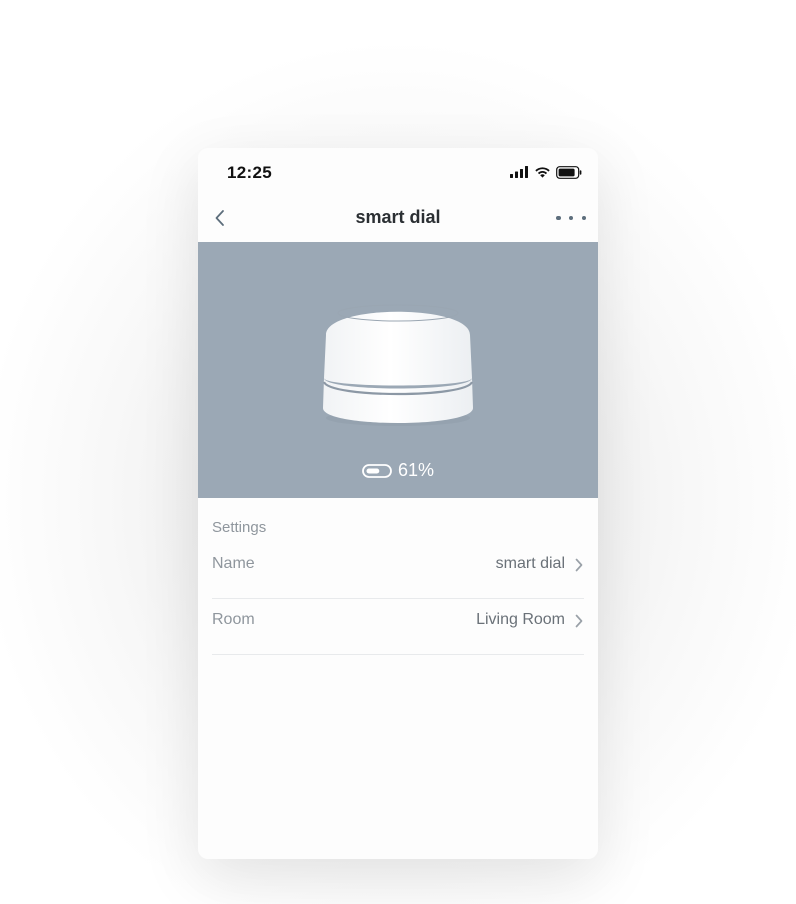  What do you see at coordinates (398, 217) in the screenshot?
I see `page-title: smart dial` at bounding box center [398, 217].